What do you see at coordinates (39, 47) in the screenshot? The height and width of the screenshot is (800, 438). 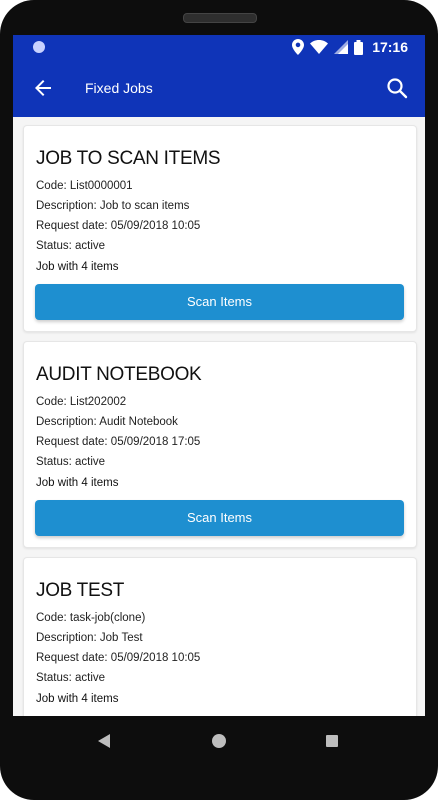 I see `notification-icon` at bounding box center [39, 47].